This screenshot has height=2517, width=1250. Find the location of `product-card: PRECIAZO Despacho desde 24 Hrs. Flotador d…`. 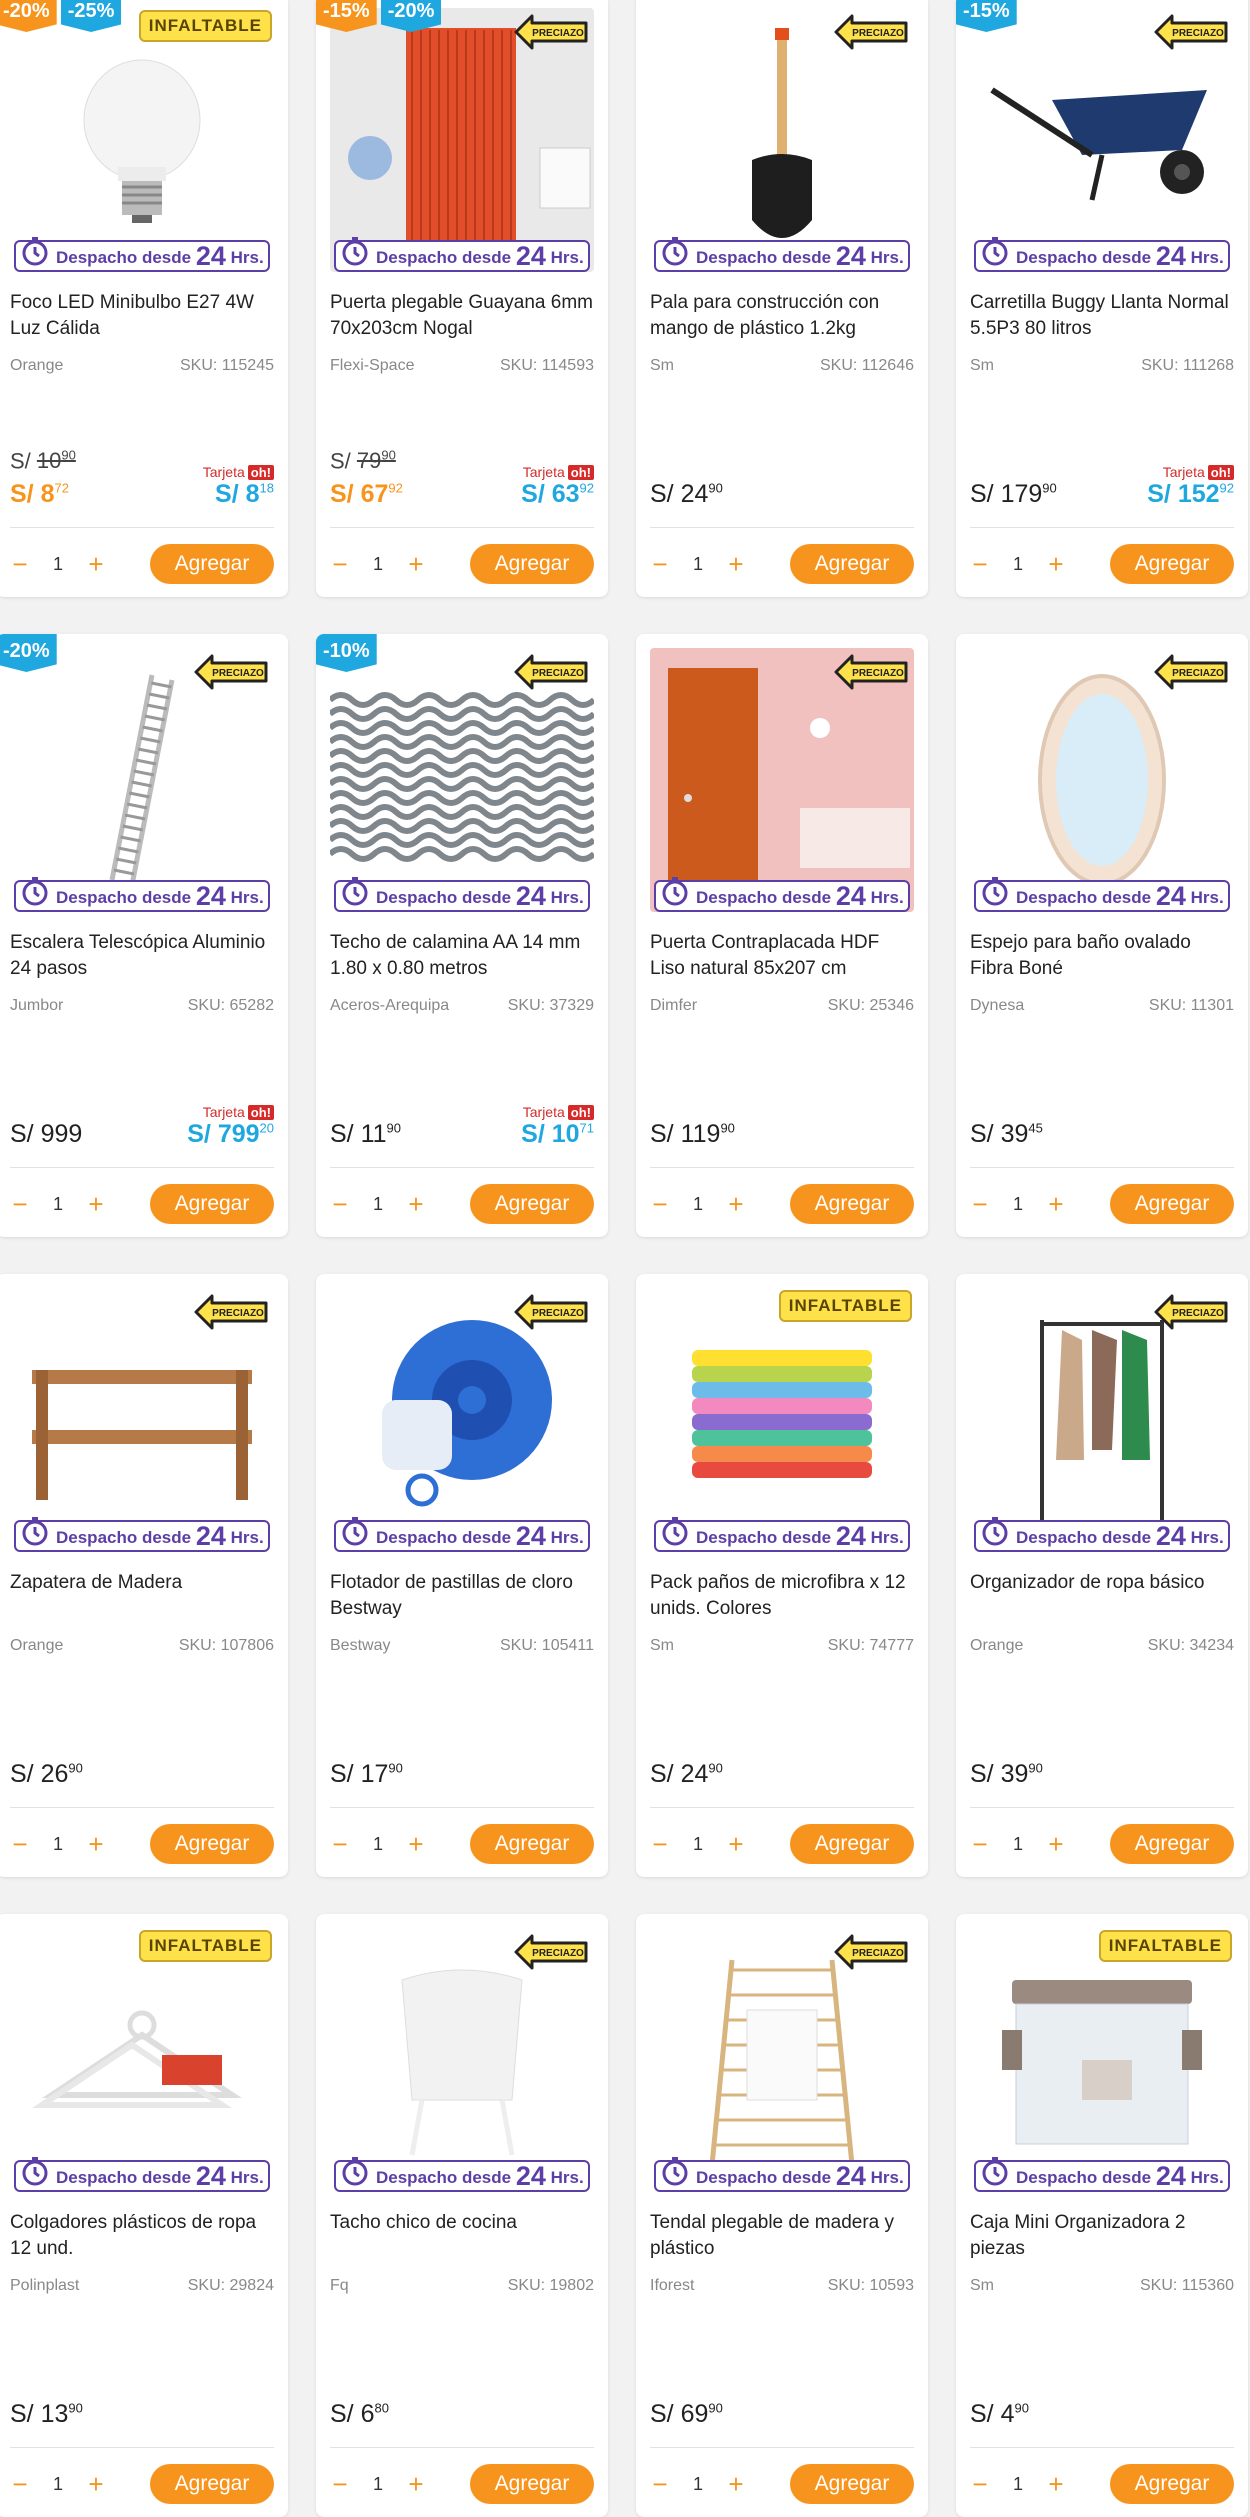

product-card: PRECIAZO Despacho desde 24 Hrs. Flotador d… is located at coordinates (462, 1575).